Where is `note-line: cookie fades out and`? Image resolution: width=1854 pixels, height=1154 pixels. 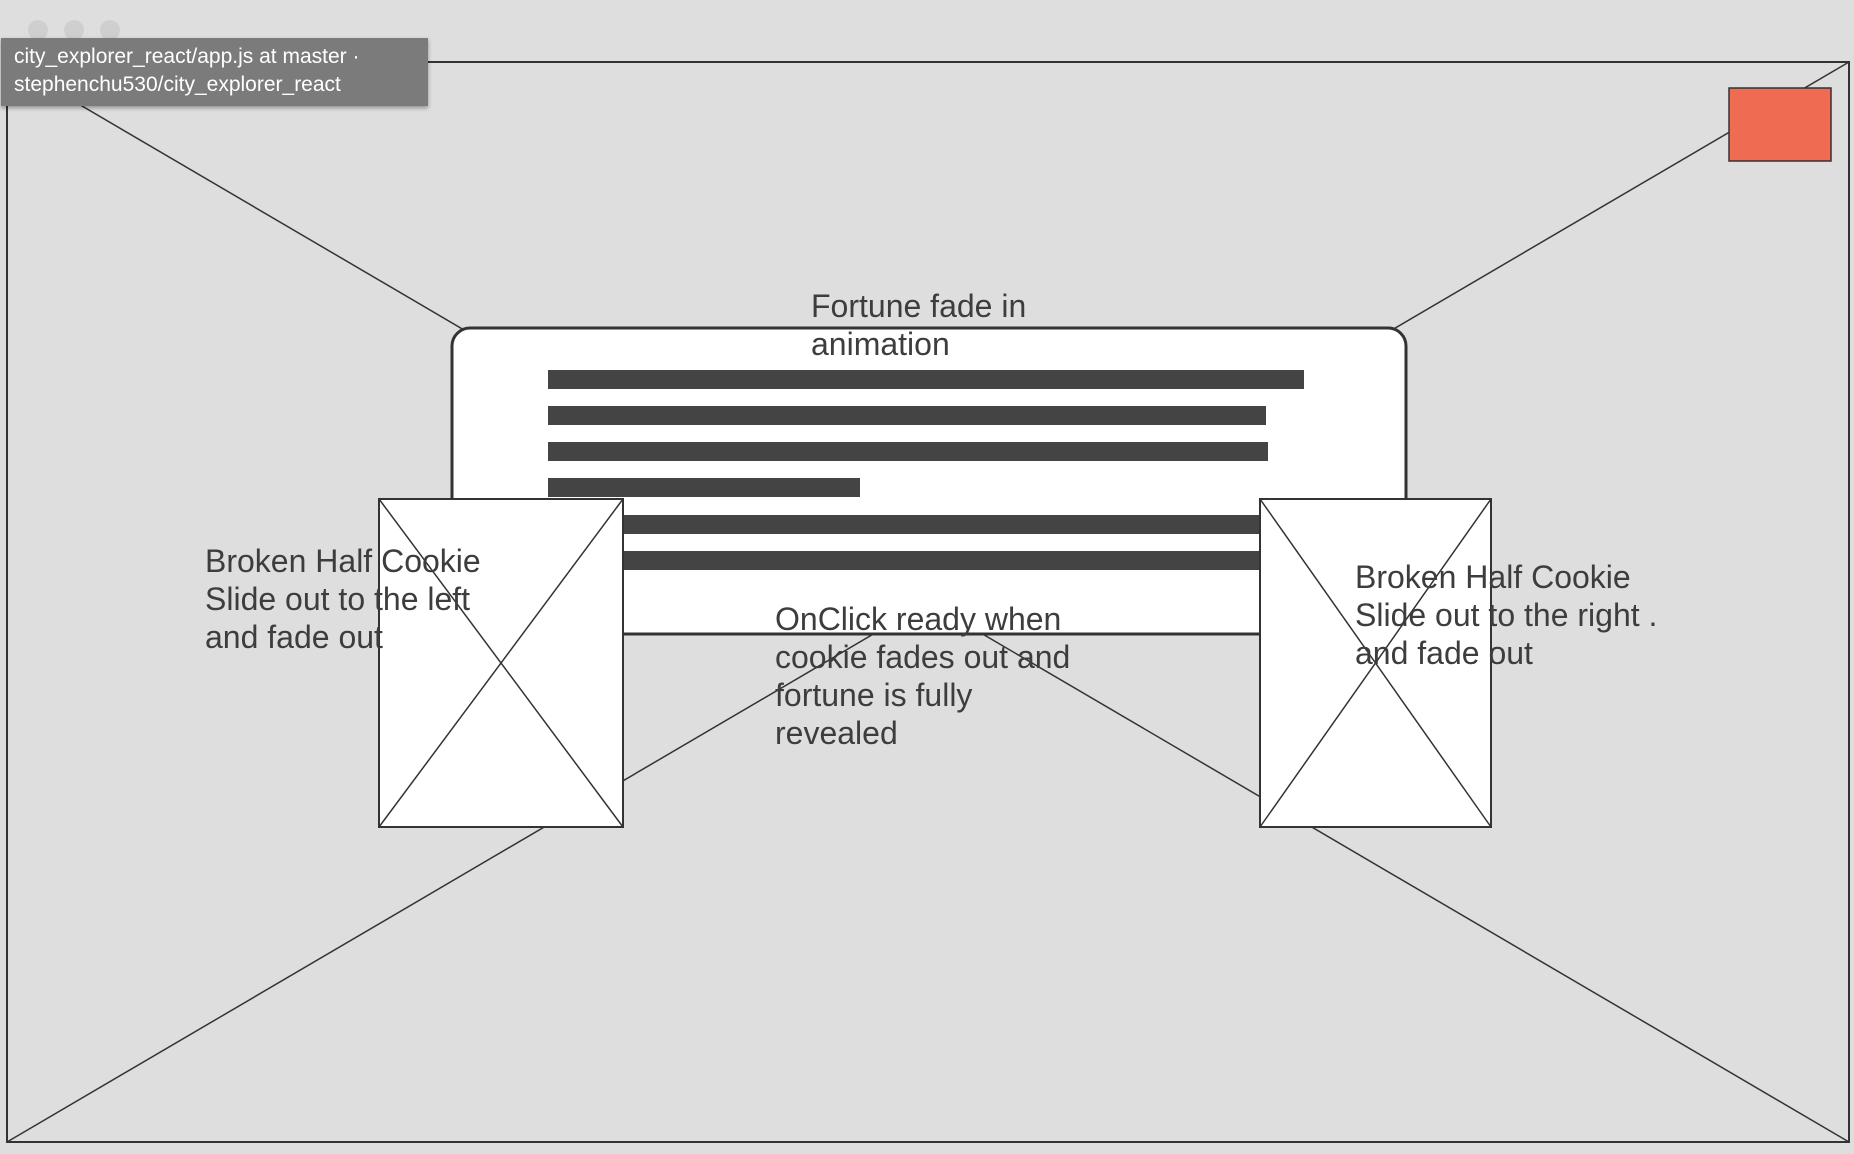
note-line: cookie fades out and is located at coordinates (923, 657).